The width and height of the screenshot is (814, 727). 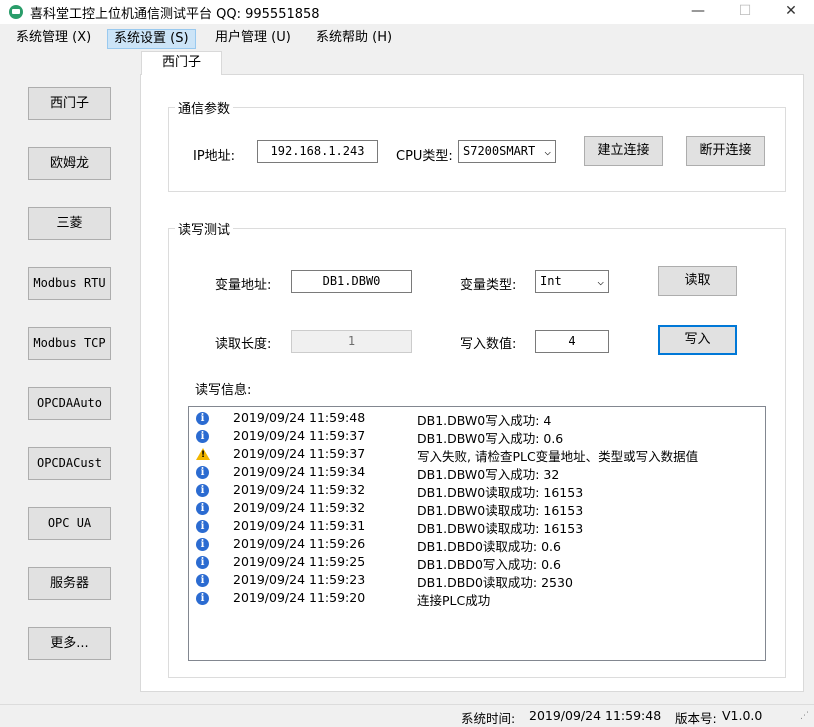 I want to click on log-row: i 2019/09/24 11:59:25 DB1.DBD0写入成功: 0.6, so click(x=477, y=562).